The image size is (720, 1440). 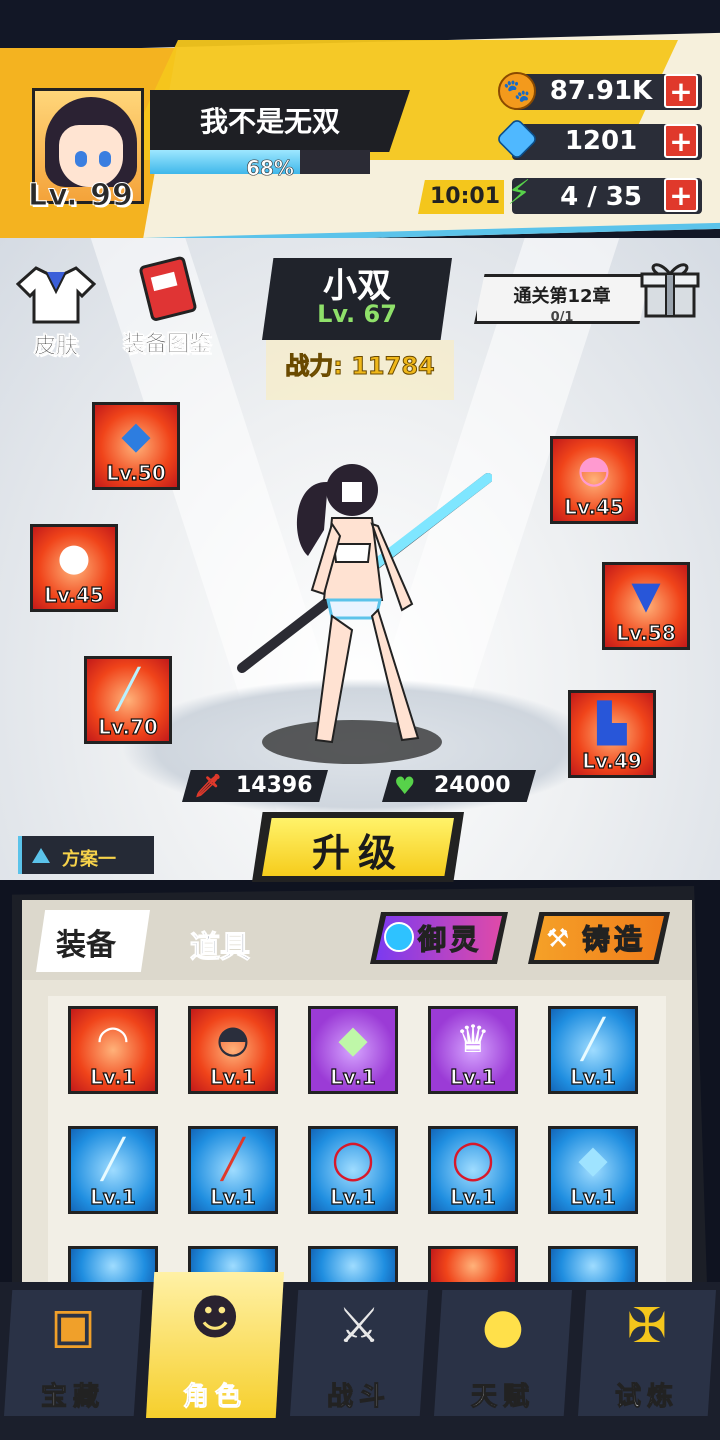 What do you see at coordinates (358, 1397) in the screenshot?
I see `nav-battle-label: 战斗` at bounding box center [358, 1397].